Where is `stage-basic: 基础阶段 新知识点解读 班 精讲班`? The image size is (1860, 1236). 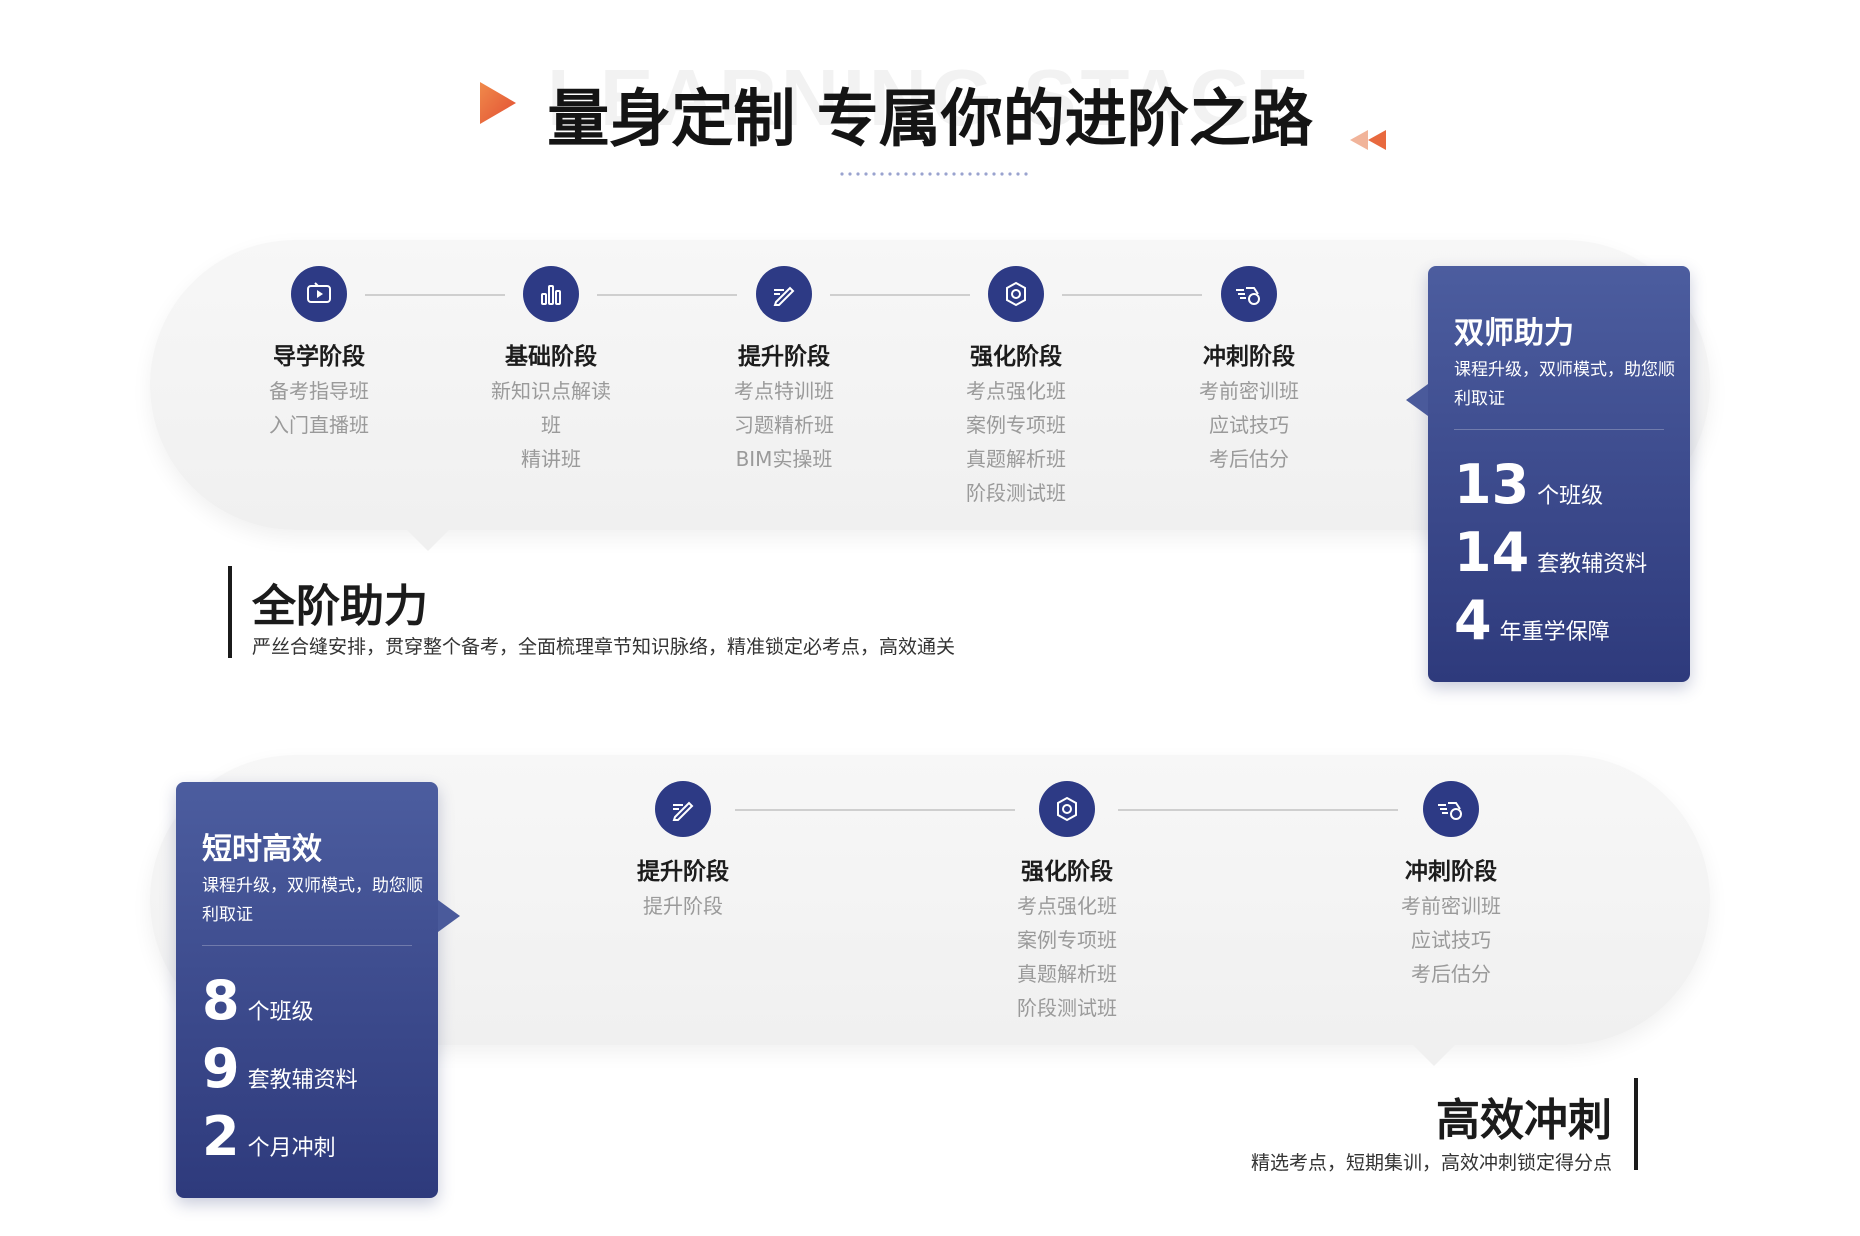
stage-basic: 基础阶段 新知识点解读 班 精讲班 is located at coordinates (551, 371).